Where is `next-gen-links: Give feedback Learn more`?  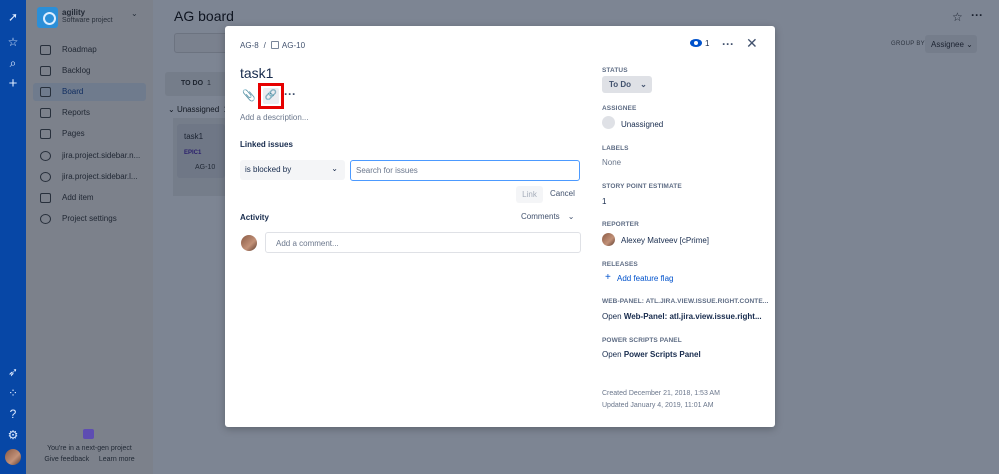
next-gen-links: Give feedback Learn more is located at coordinates (89, 459).